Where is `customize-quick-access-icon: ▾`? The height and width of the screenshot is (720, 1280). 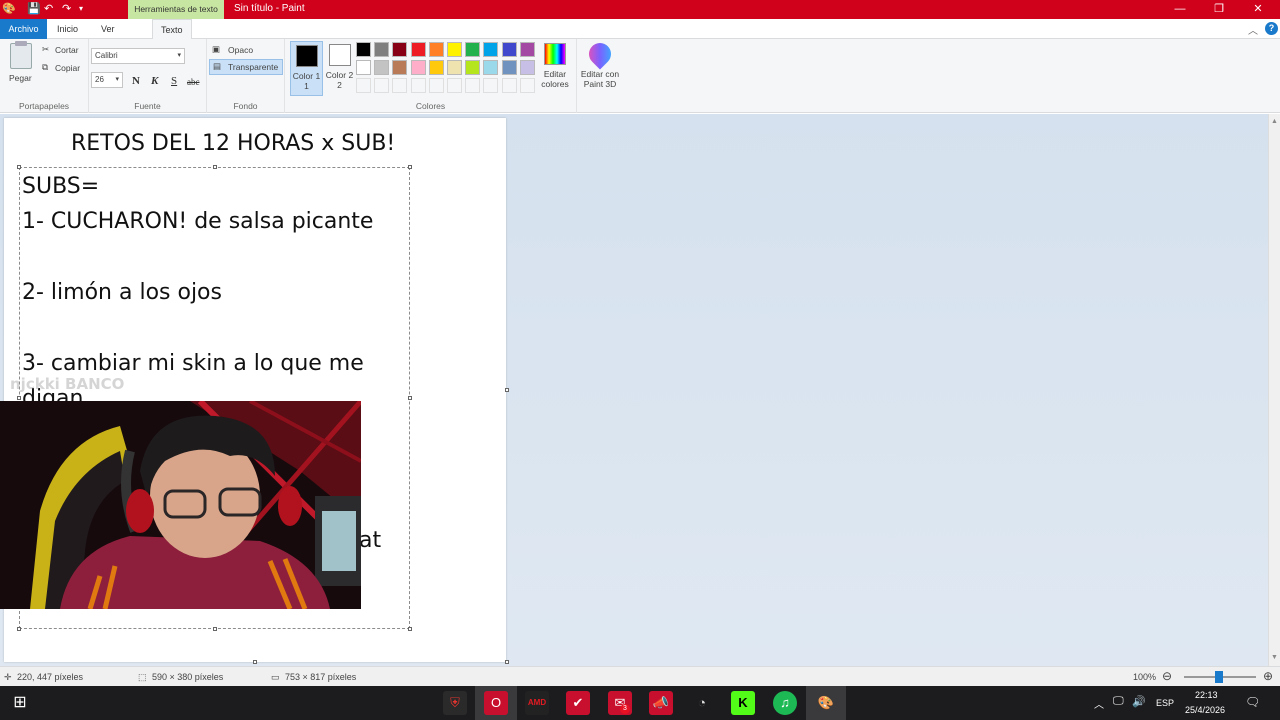 customize-quick-access-icon: ▾ is located at coordinates (81, 8).